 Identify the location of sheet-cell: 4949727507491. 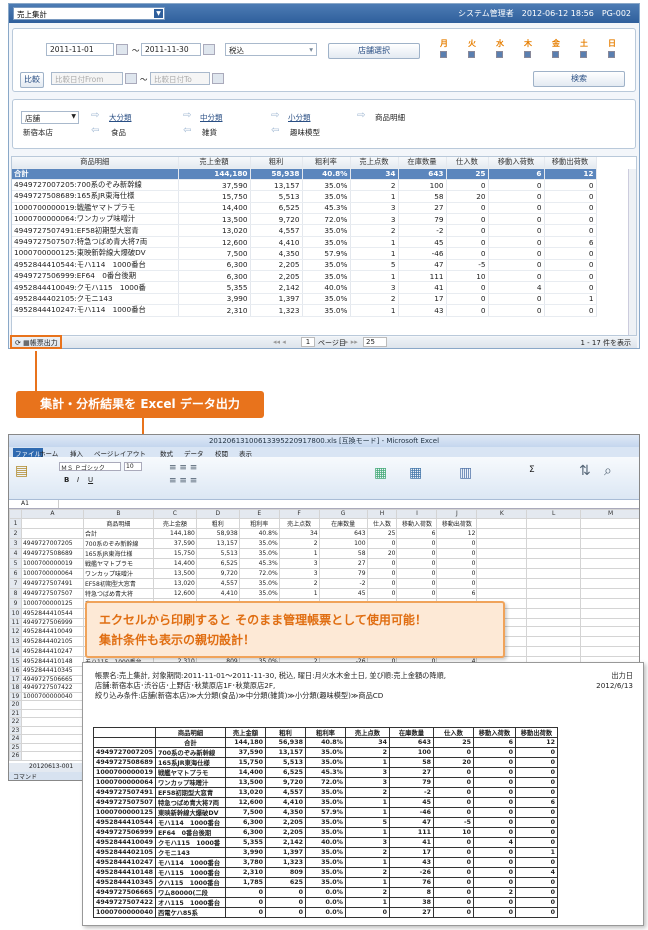
(52, 583).